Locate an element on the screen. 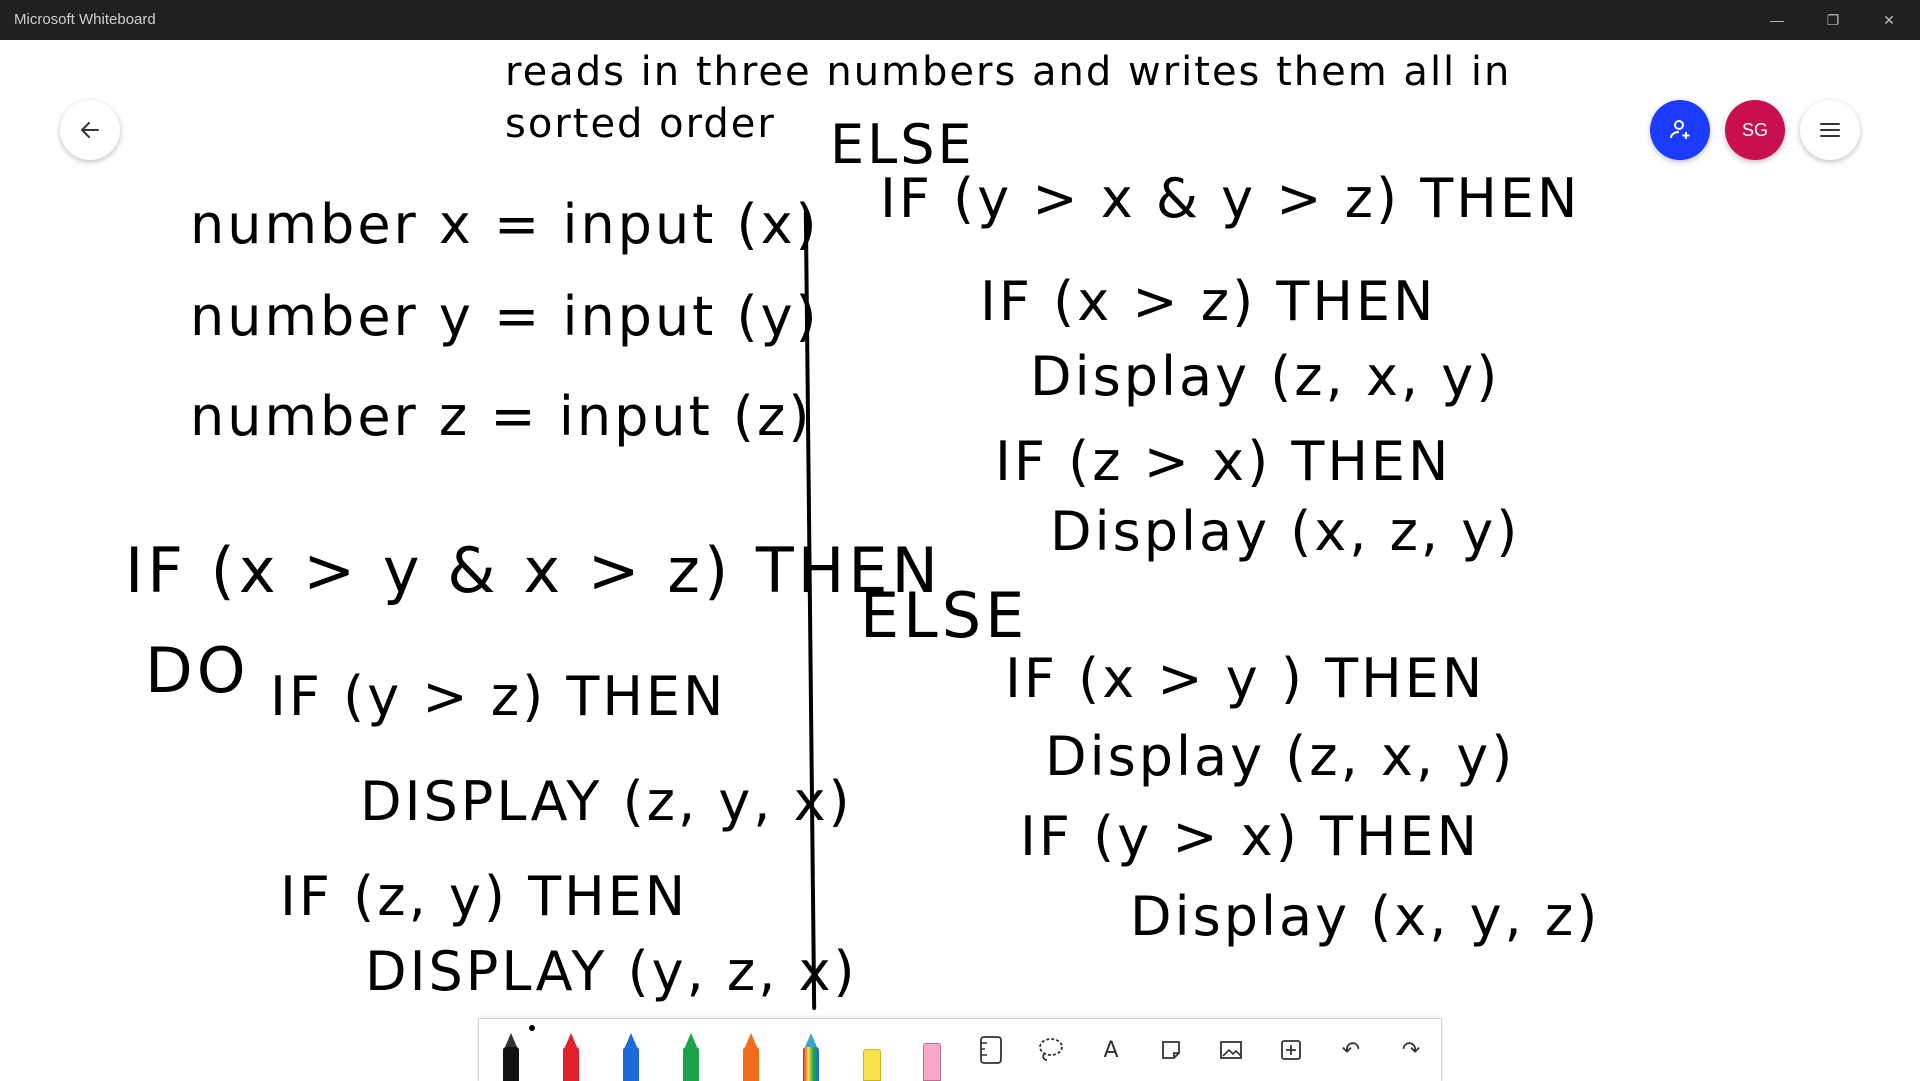  close-button: ✕ is located at coordinates (1889, 20).